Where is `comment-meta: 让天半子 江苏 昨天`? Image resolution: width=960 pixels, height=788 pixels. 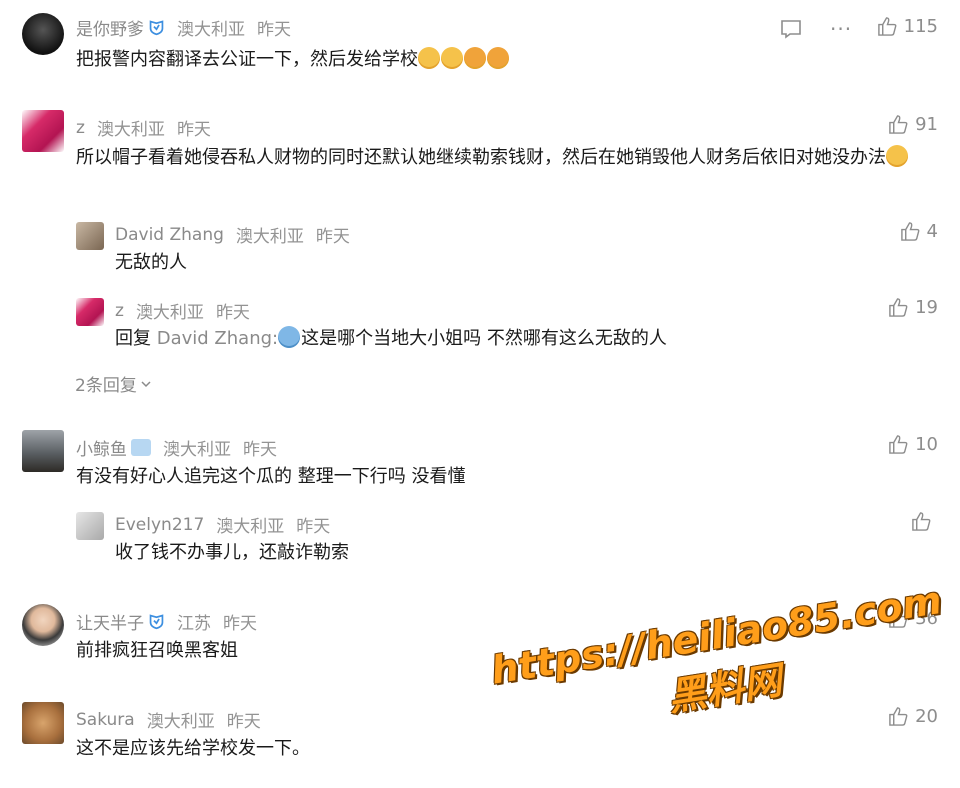
comment-meta: 让天半子 江苏 昨天 is located at coordinates (166, 621).